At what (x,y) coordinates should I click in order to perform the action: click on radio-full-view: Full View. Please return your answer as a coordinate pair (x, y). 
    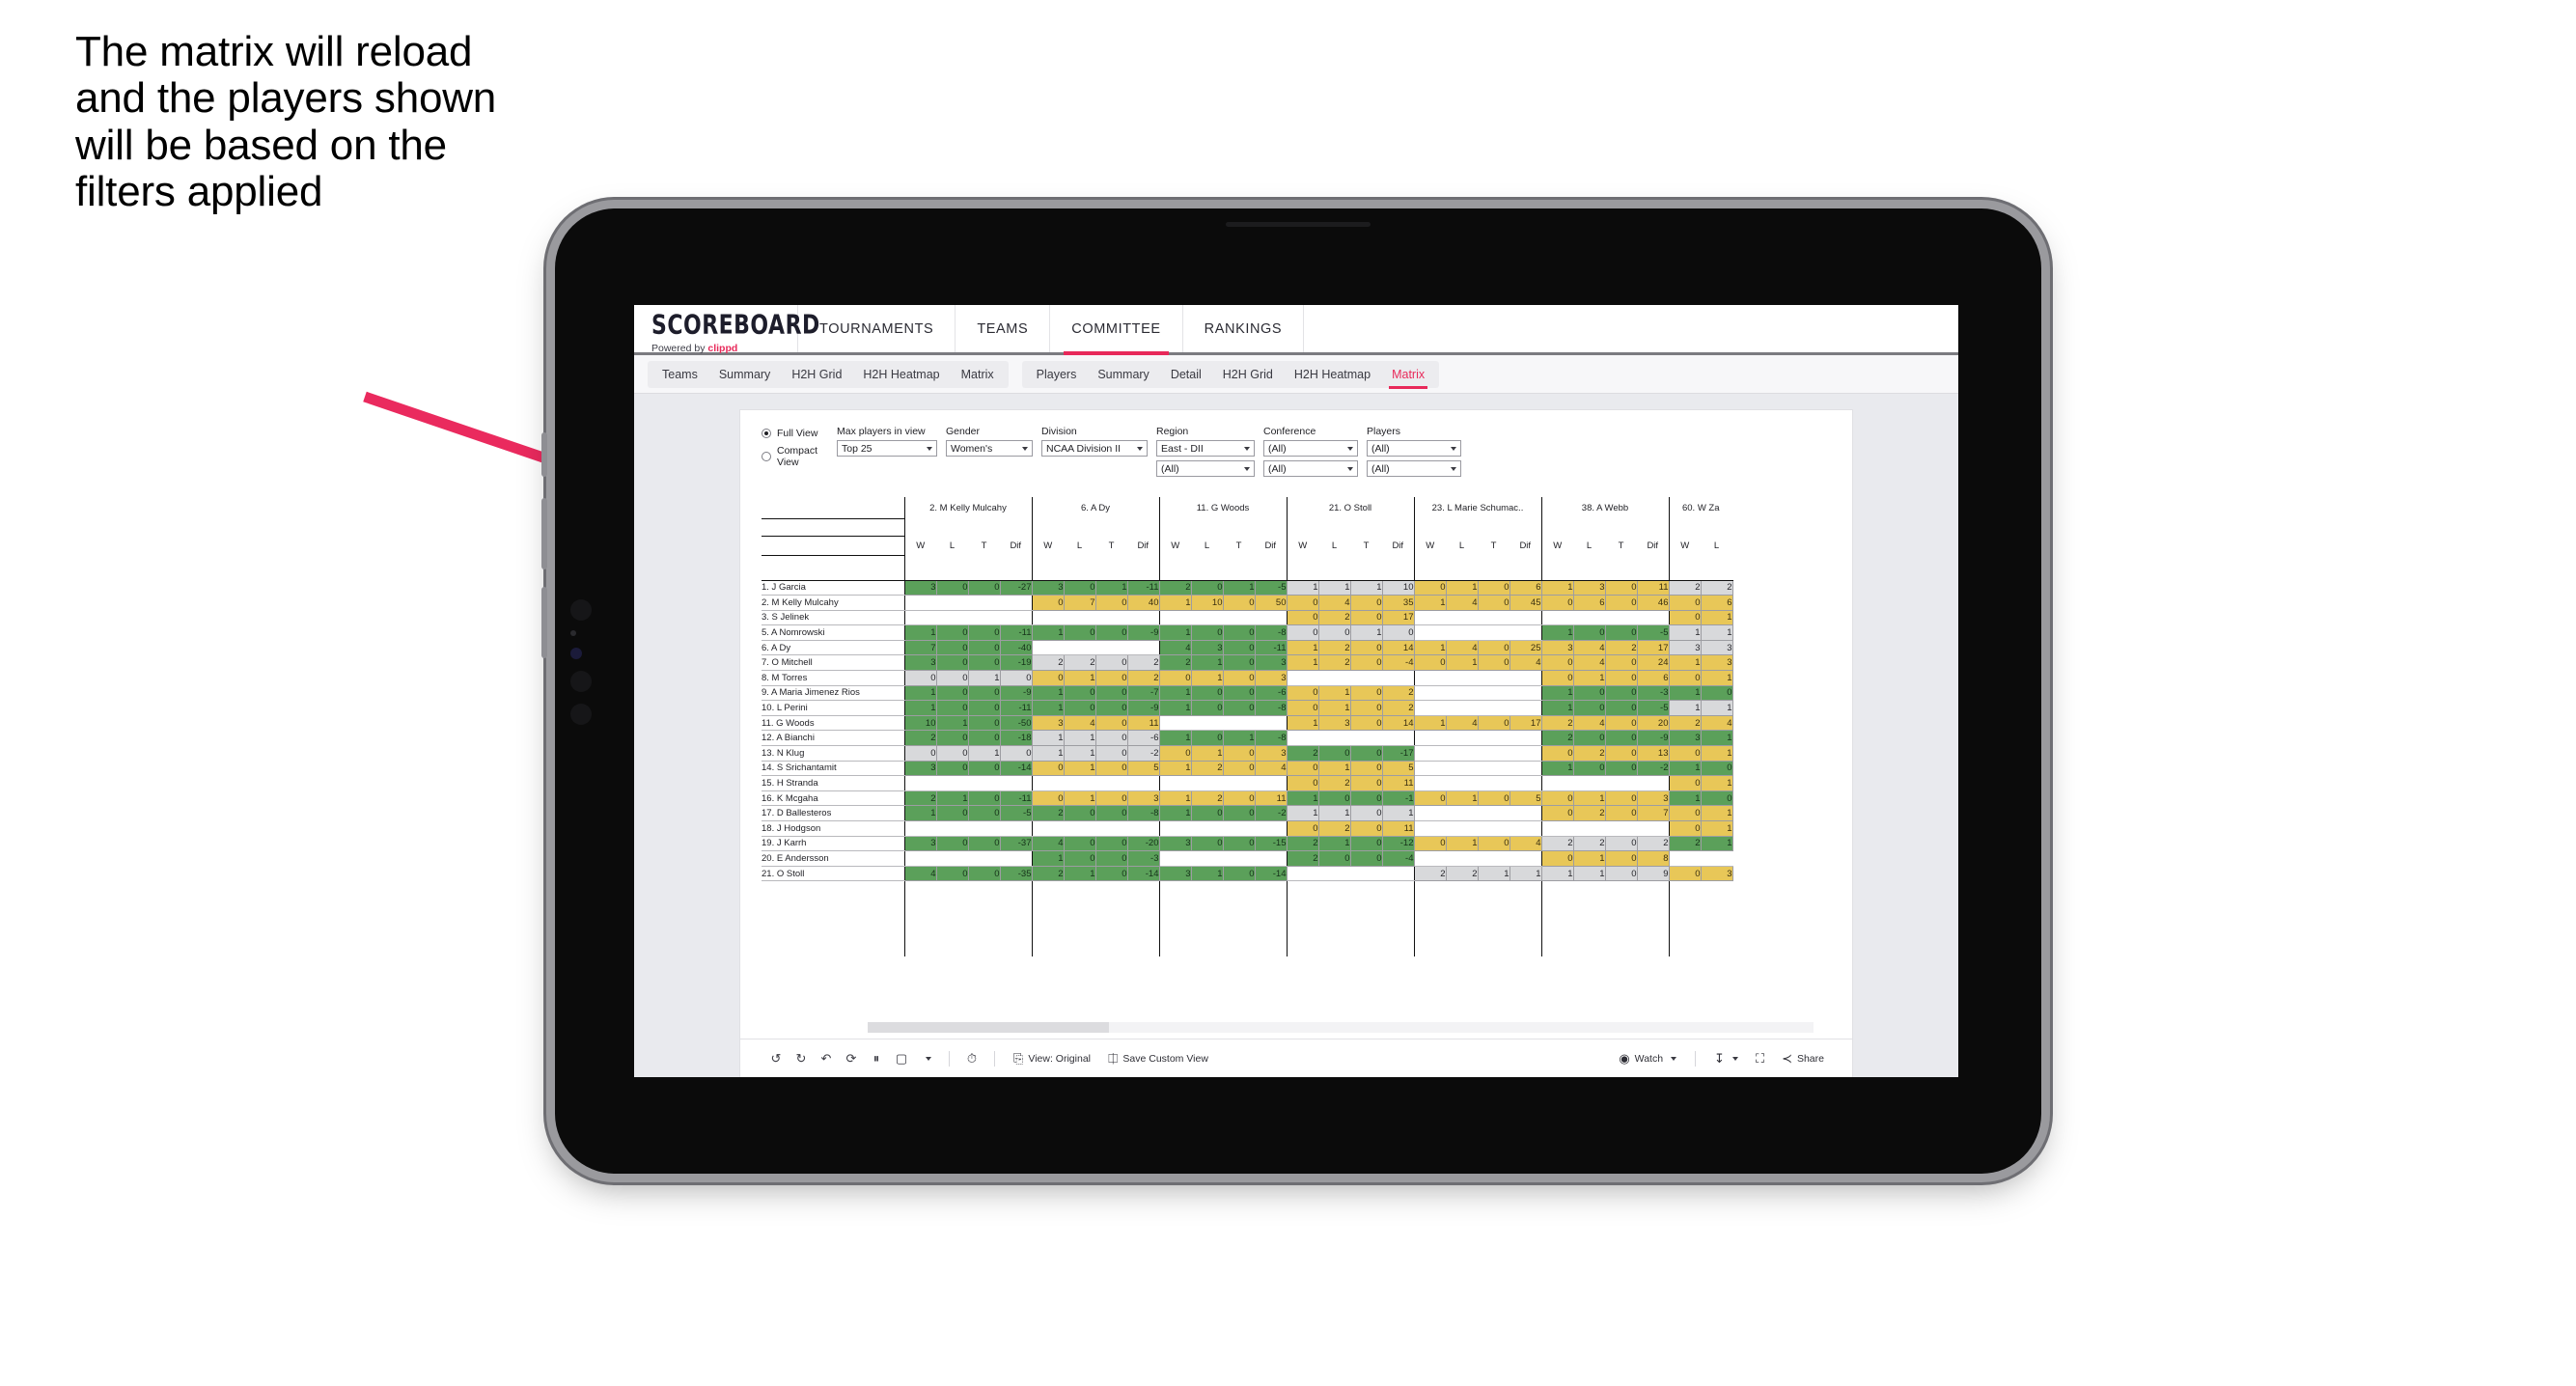
    Looking at the image, I should click on (799, 433).